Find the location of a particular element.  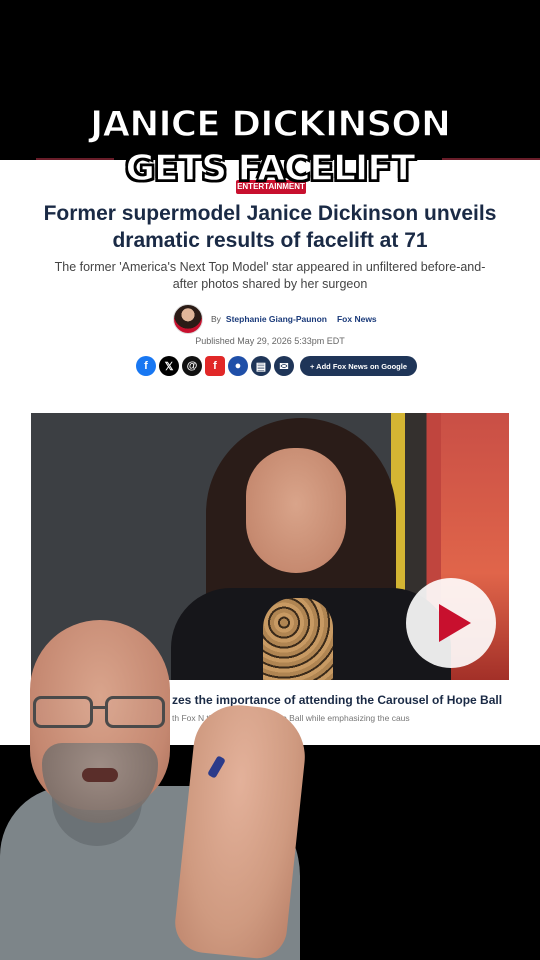

glasses-icon is located at coordinates (100, 713).